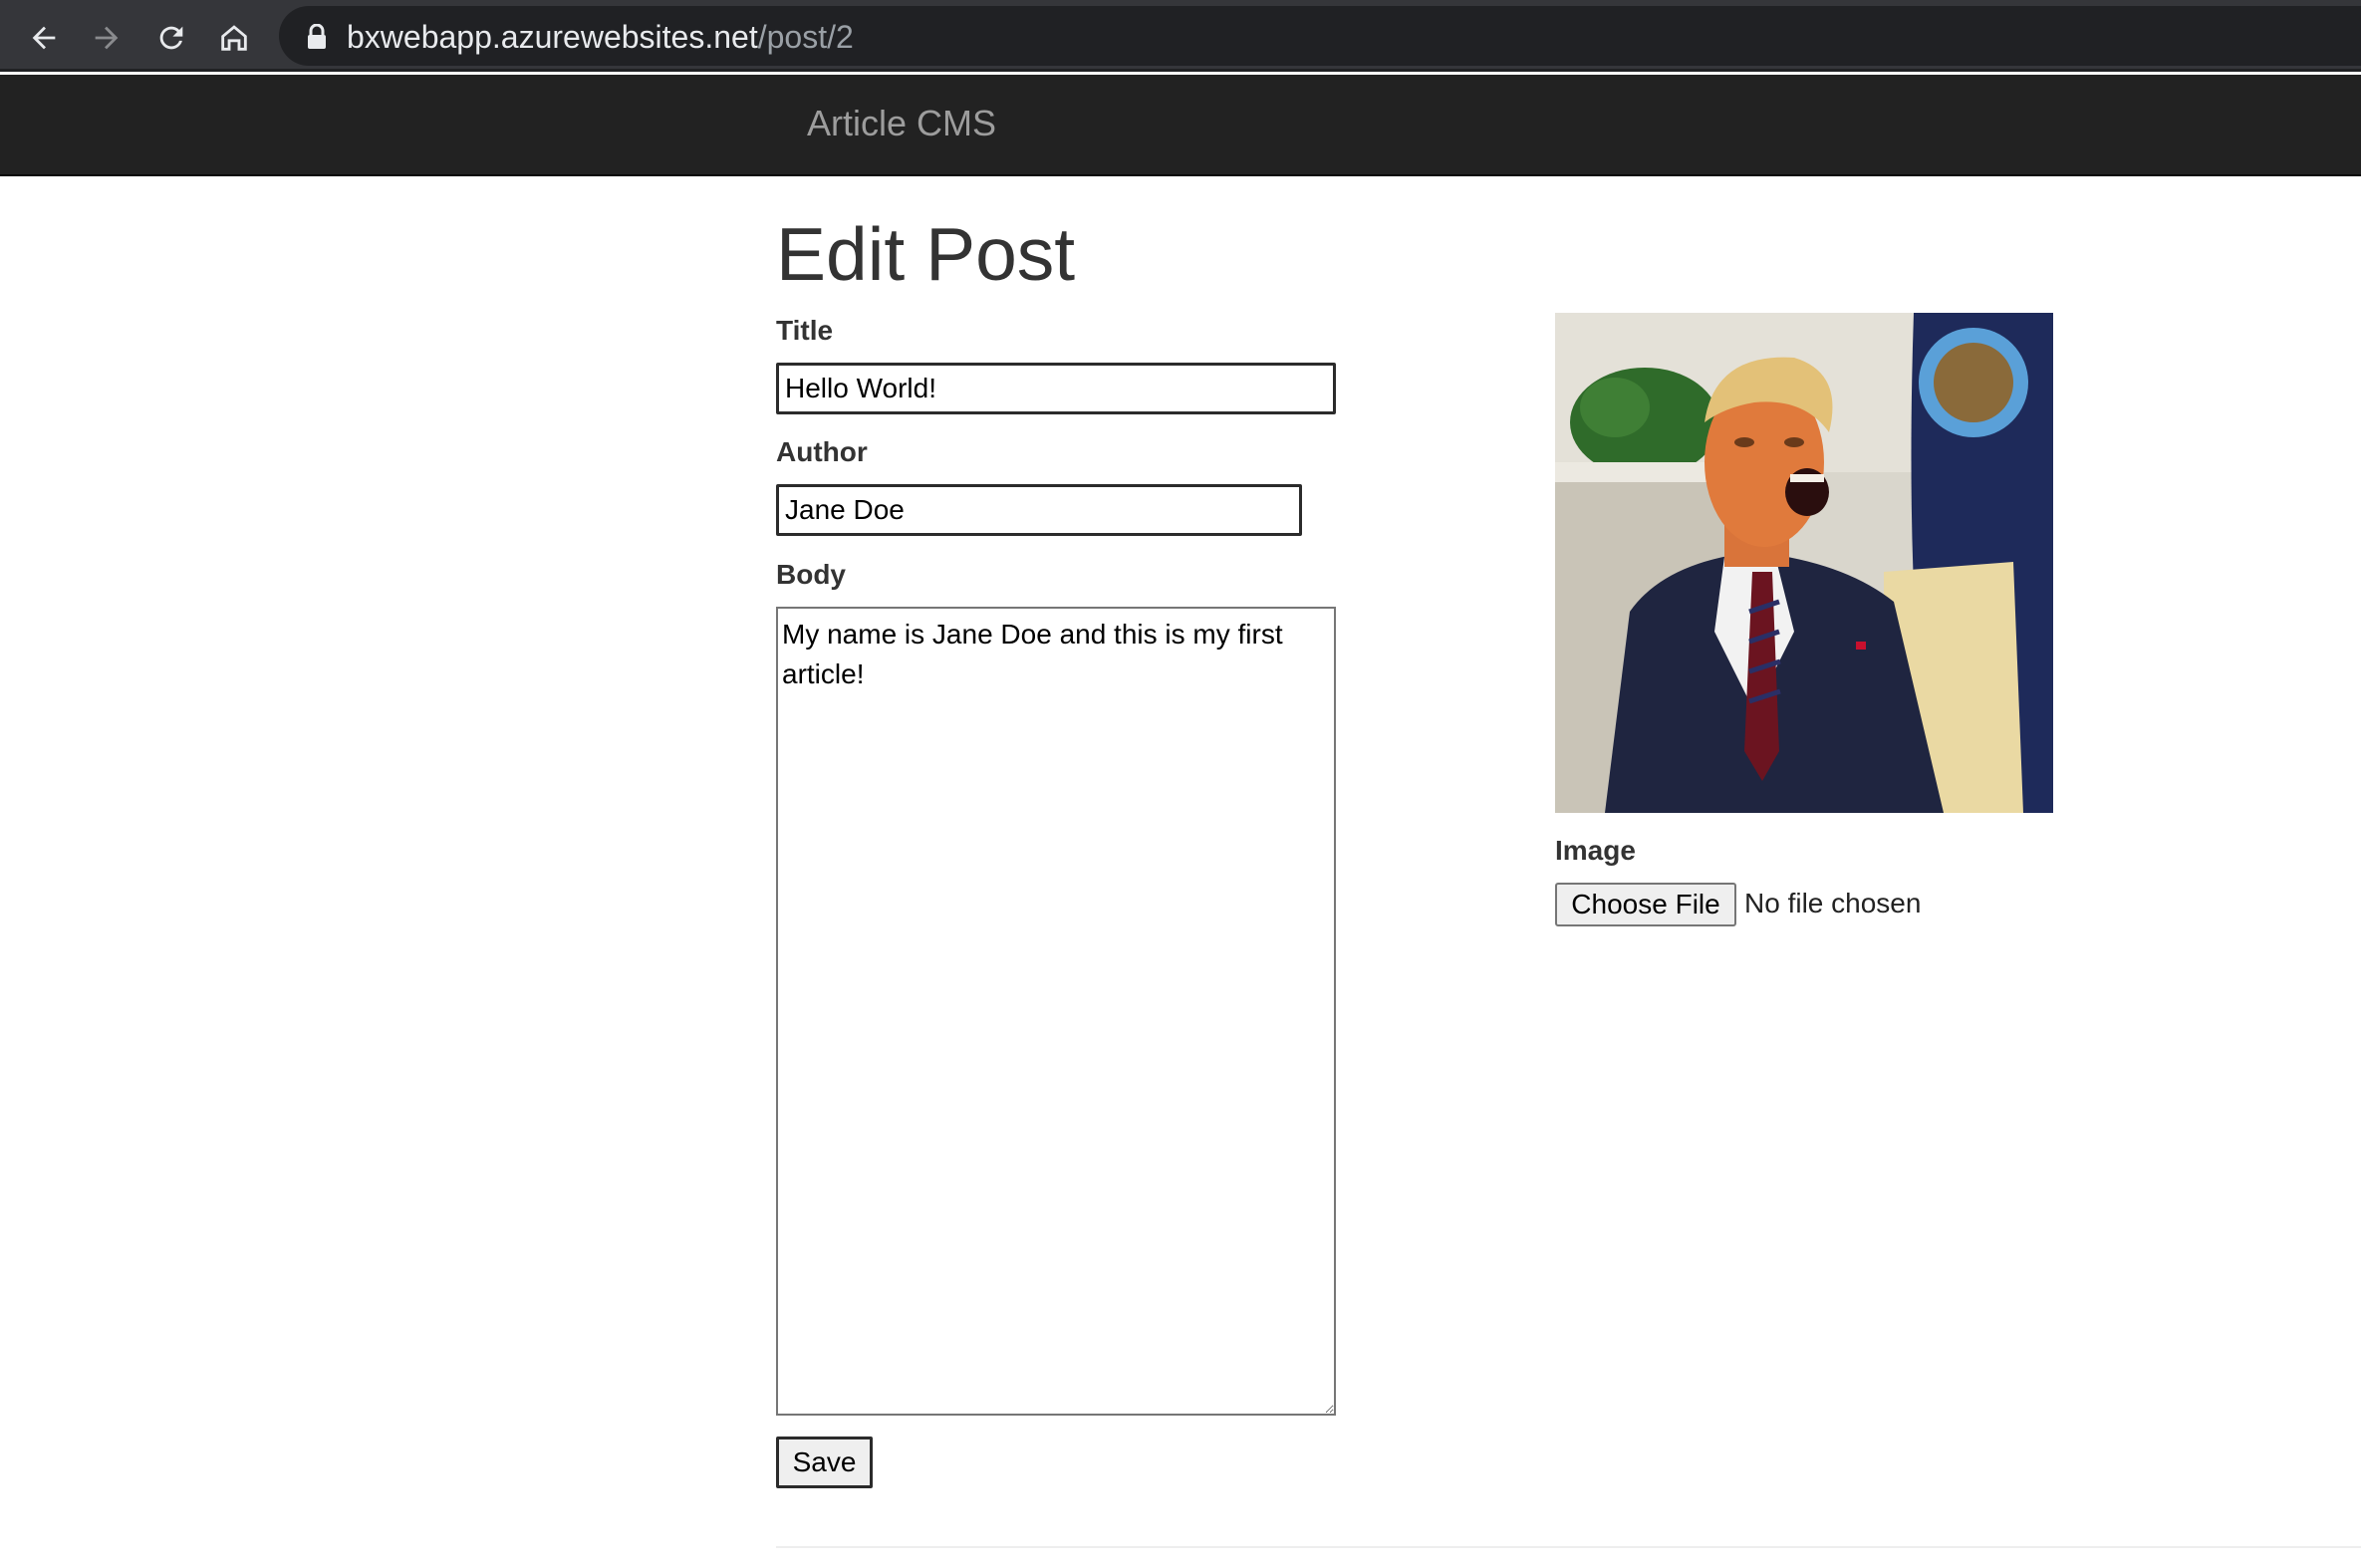  What do you see at coordinates (1039, 510) in the screenshot?
I see `author-input` at bounding box center [1039, 510].